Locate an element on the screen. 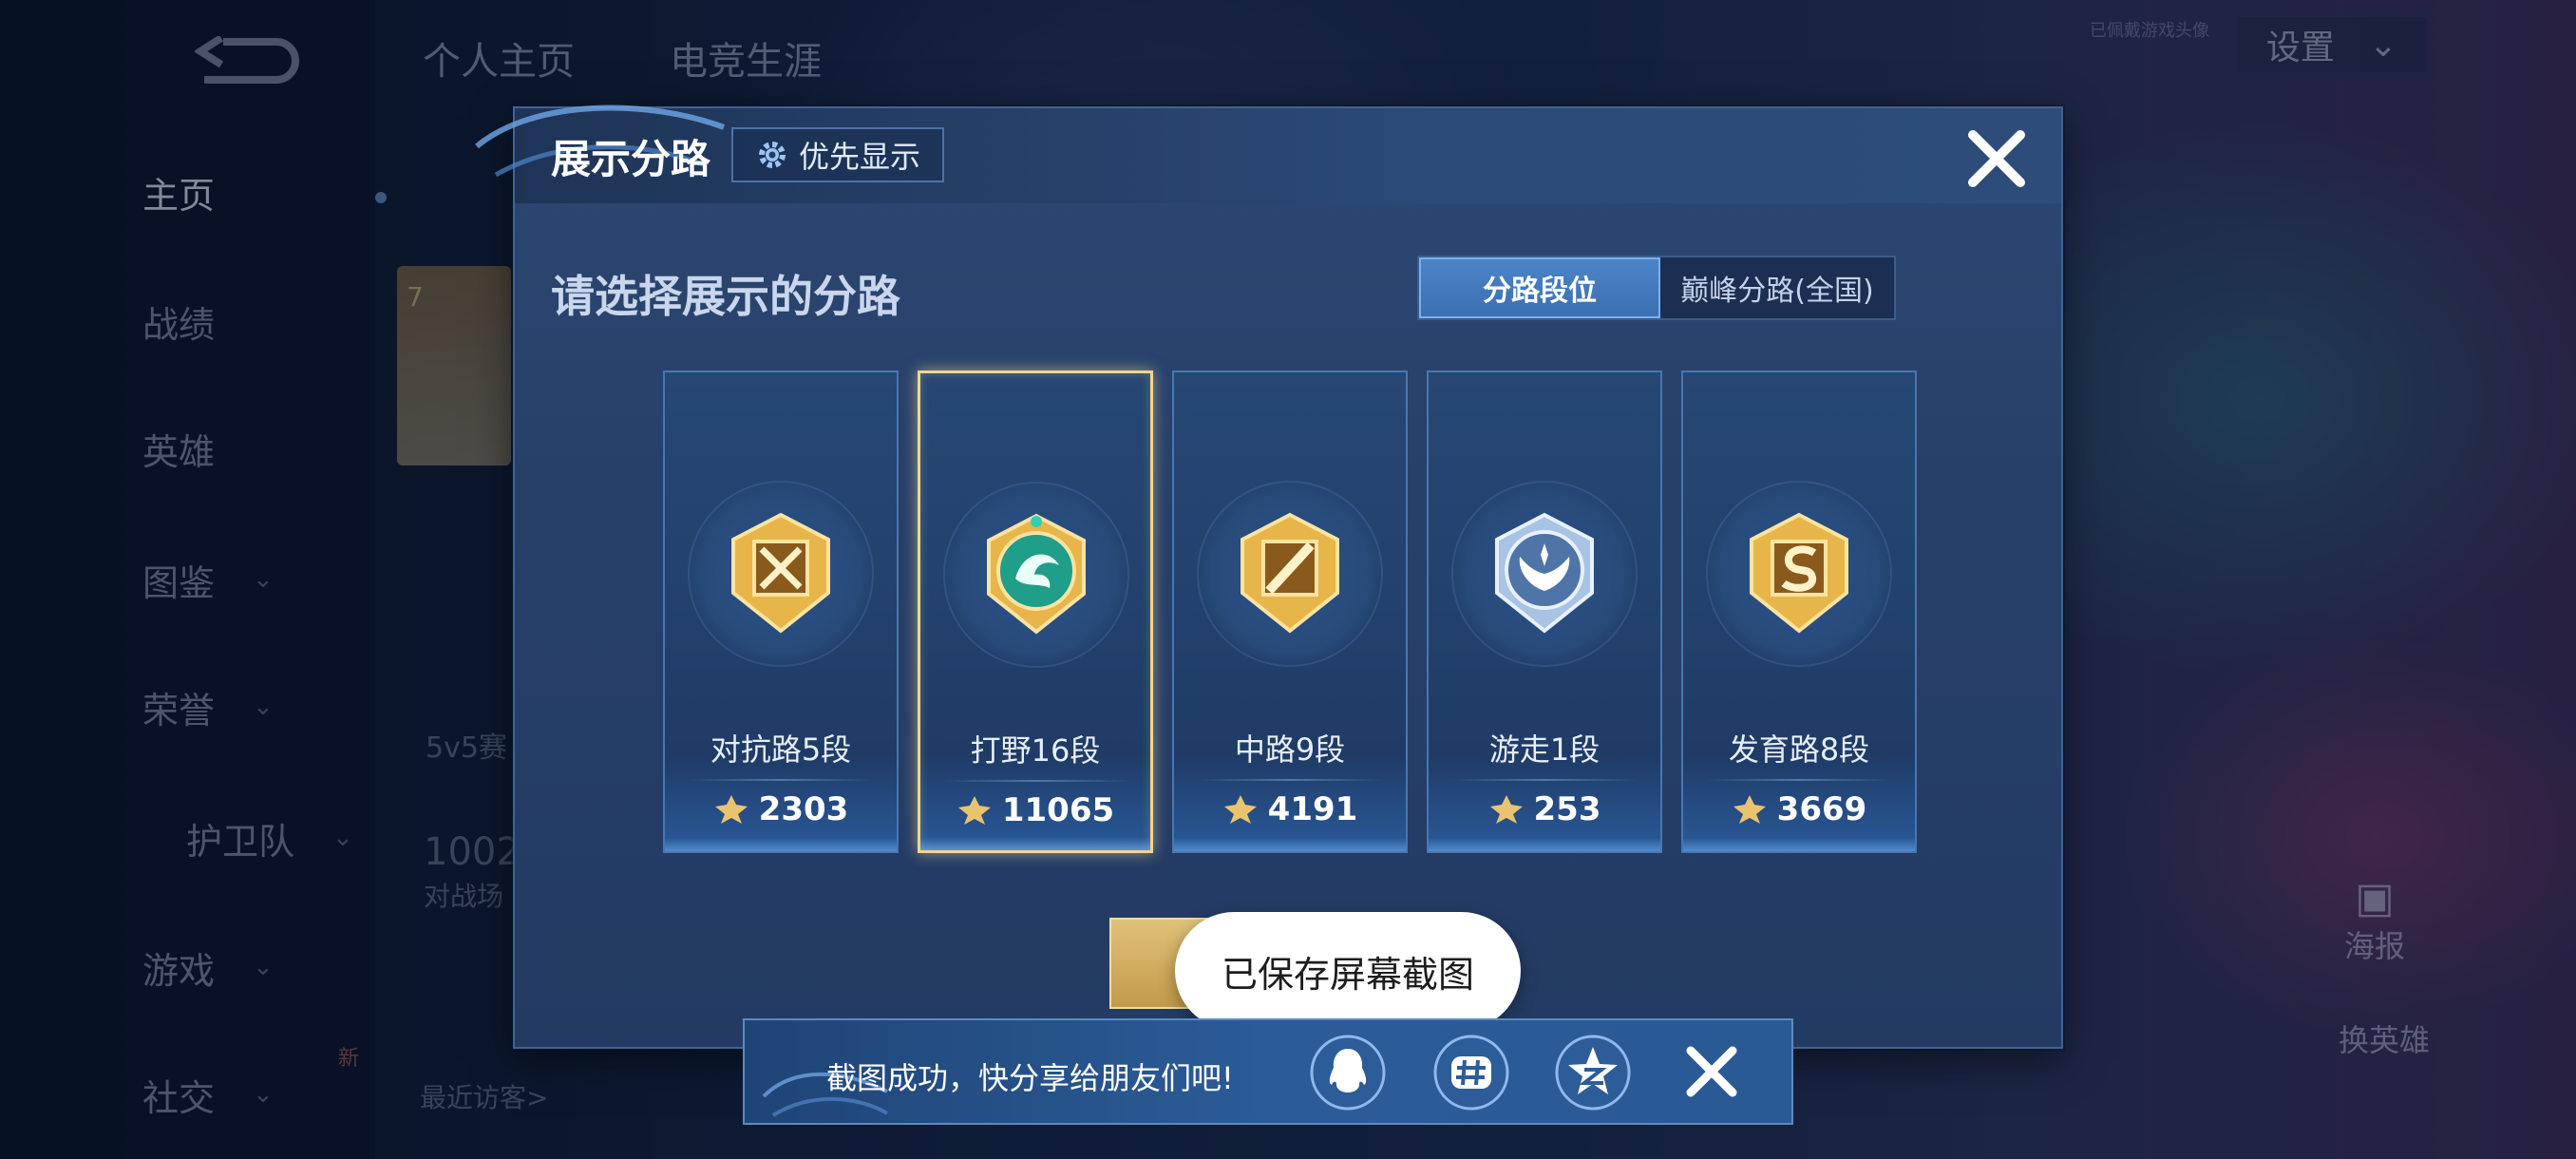 The image size is (2576, 1159). priority-display-button: 优先显示 is located at coordinates (837, 154).